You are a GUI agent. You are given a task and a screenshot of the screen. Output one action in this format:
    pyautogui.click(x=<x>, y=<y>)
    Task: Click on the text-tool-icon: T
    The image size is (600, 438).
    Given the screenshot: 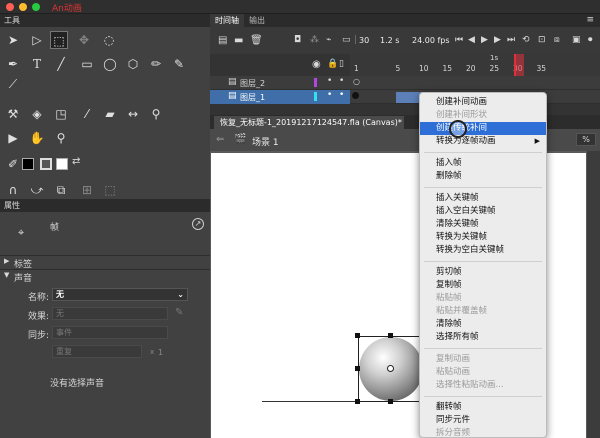 What is the action you would take?
    pyautogui.click(x=37, y=64)
    